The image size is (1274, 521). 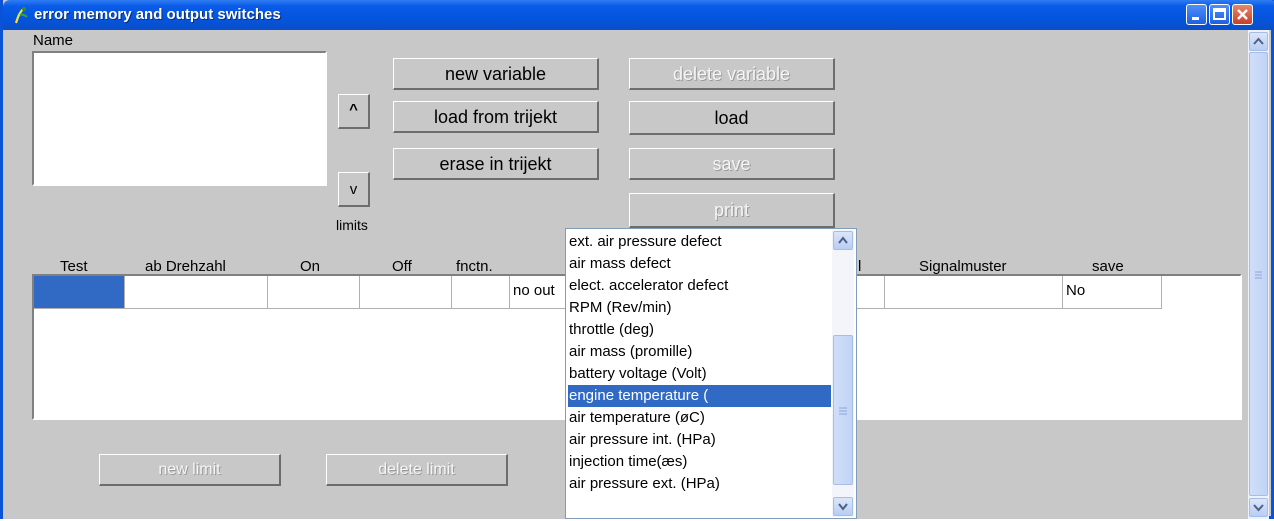 I want to click on dropdown-scroll-thumb, so click(x=843, y=410).